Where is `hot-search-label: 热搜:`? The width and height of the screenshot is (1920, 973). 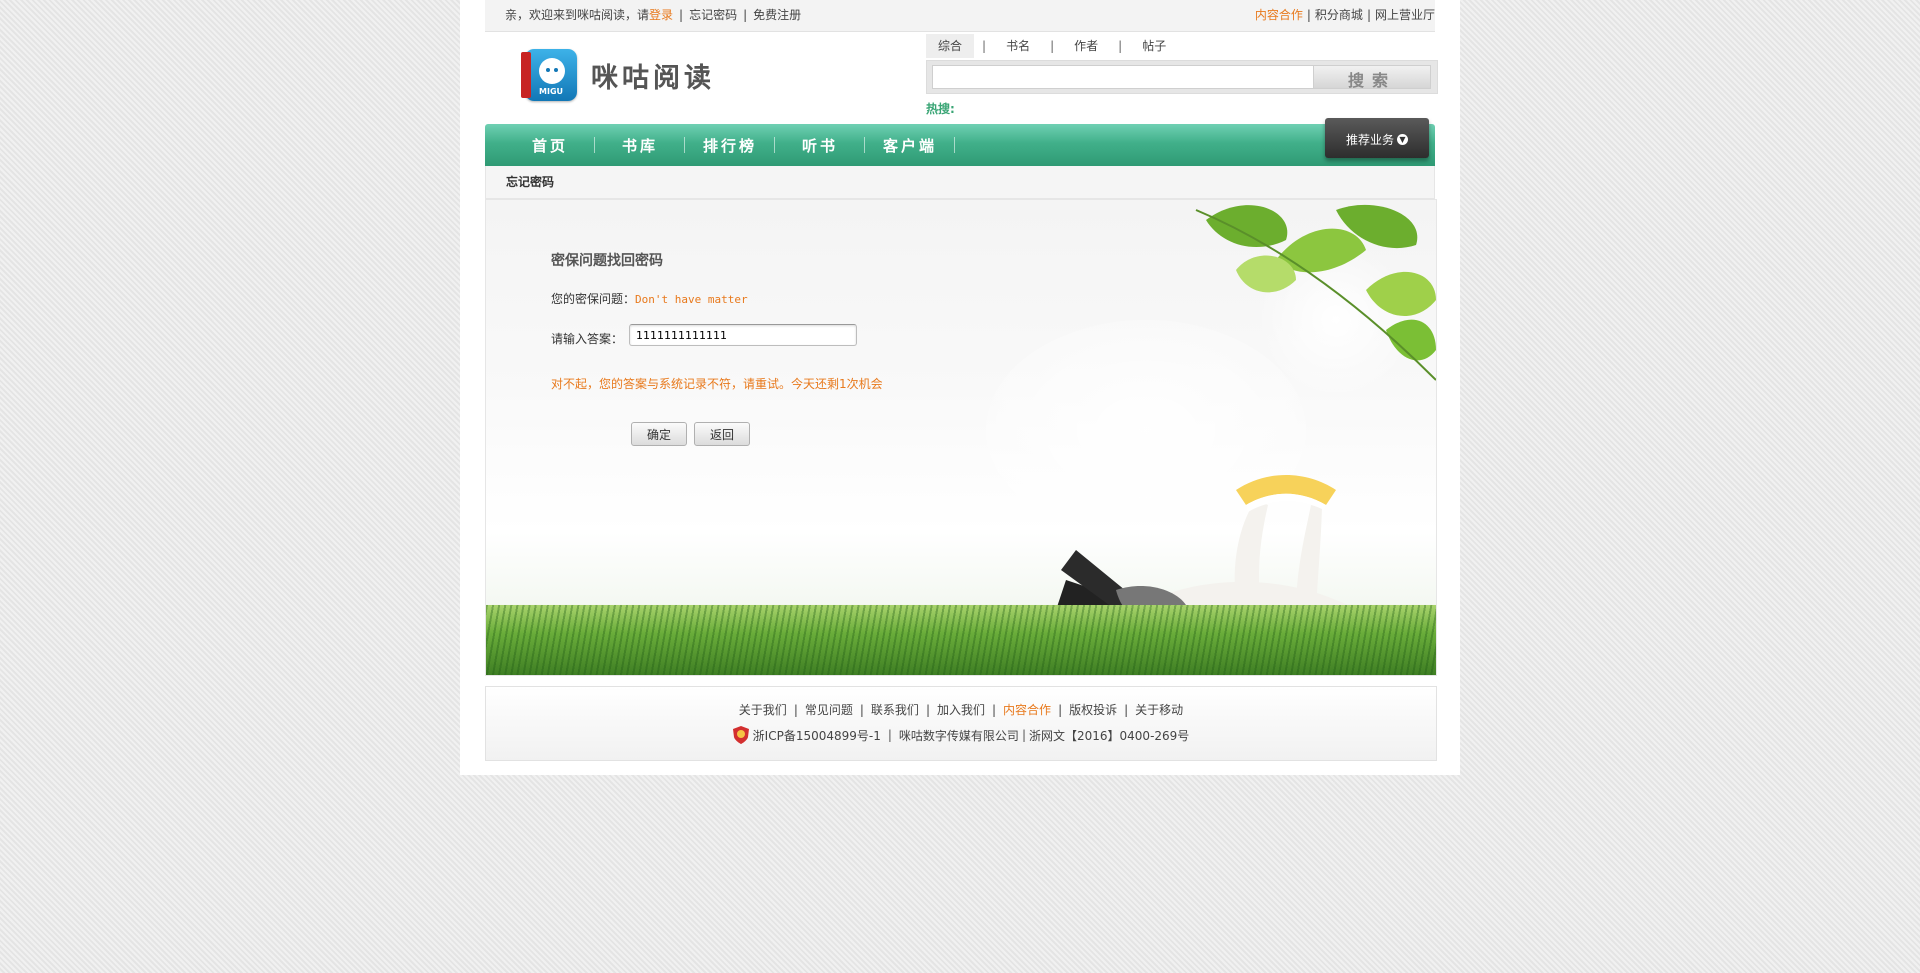
hot-search-label: 热搜: is located at coordinates (940, 109).